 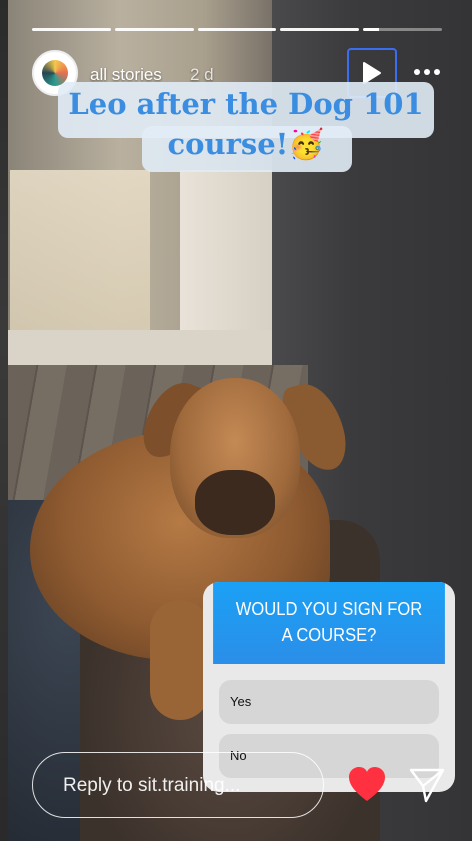 I want to click on send-button, so click(x=427, y=785).